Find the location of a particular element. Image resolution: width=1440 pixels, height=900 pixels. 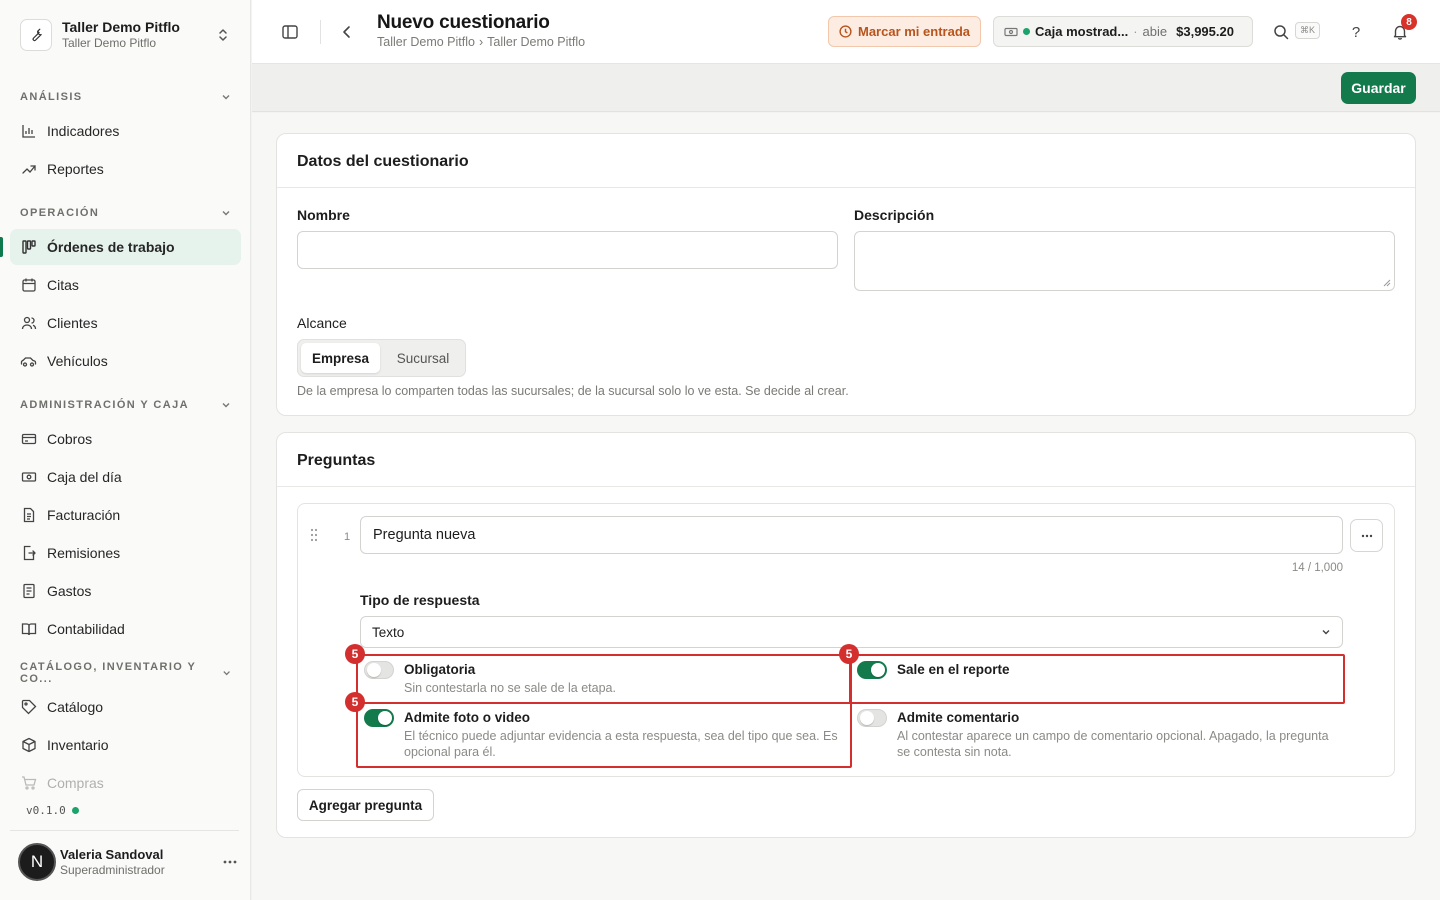

chevrons-up-down-icon is located at coordinates (223, 35).